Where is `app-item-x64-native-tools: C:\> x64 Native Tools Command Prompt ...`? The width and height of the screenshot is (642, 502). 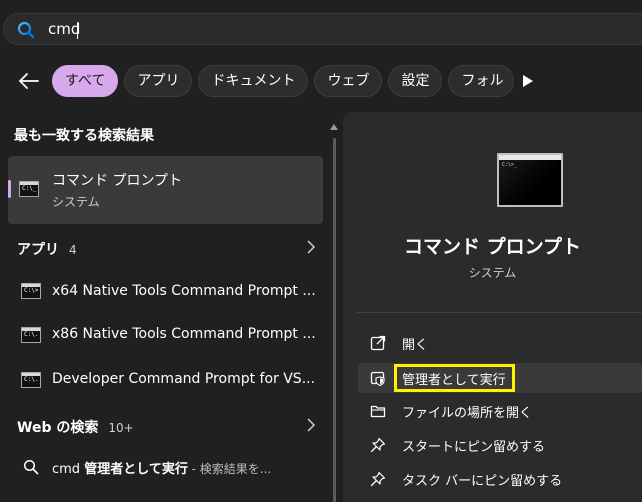 app-item-x64-native-tools: C:\> x64 Native Tools Command Prompt ... is located at coordinates (165, 292).